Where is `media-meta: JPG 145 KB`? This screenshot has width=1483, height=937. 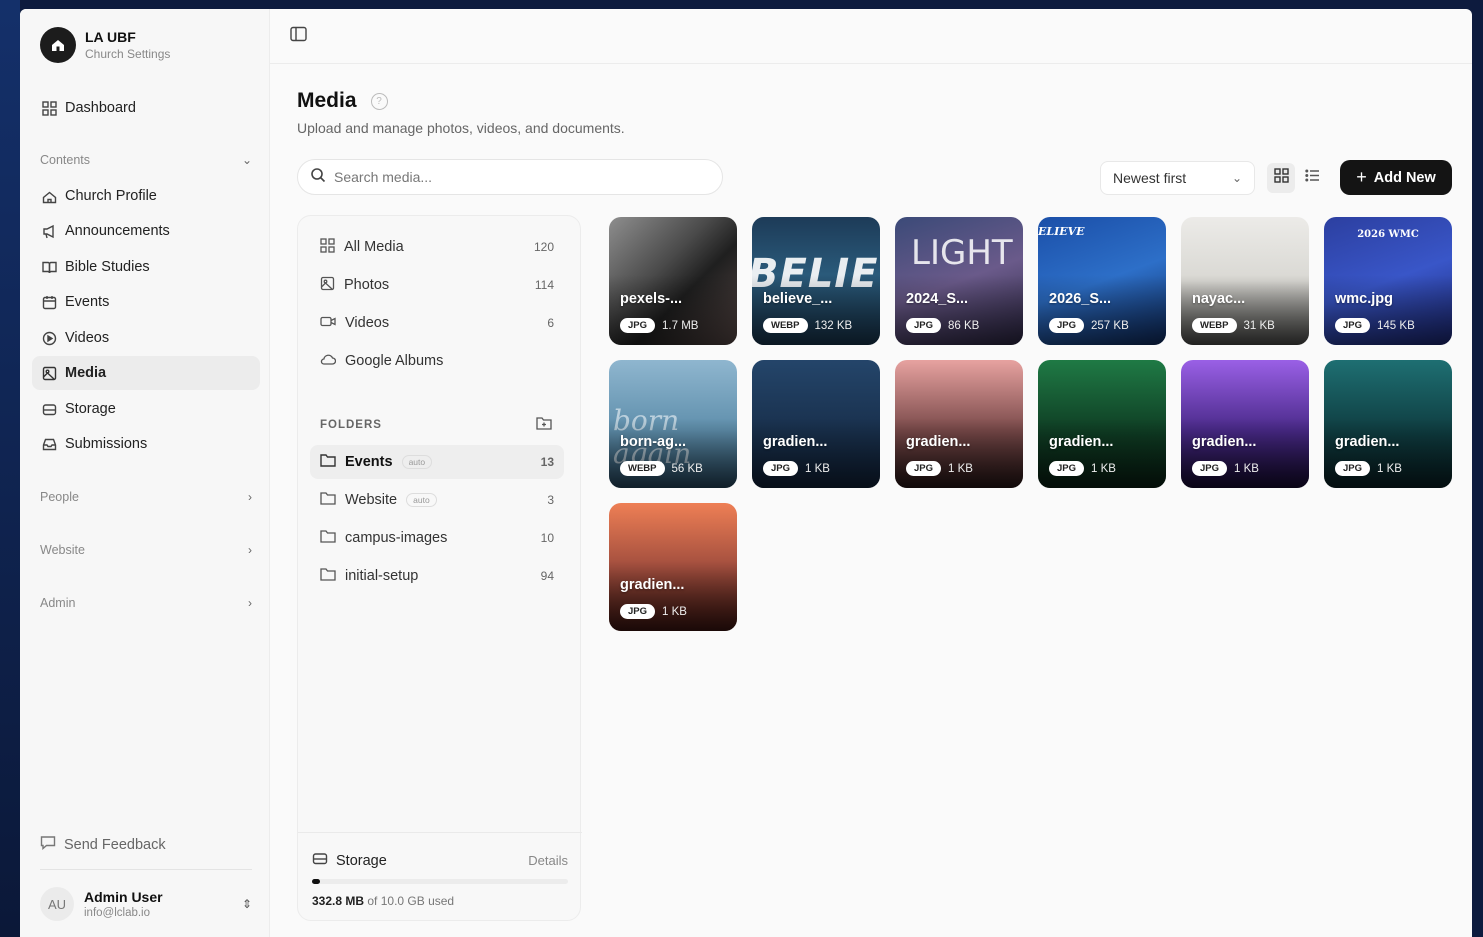
media-meta: JPG 145 KB is located at coordinates (1375, 325).